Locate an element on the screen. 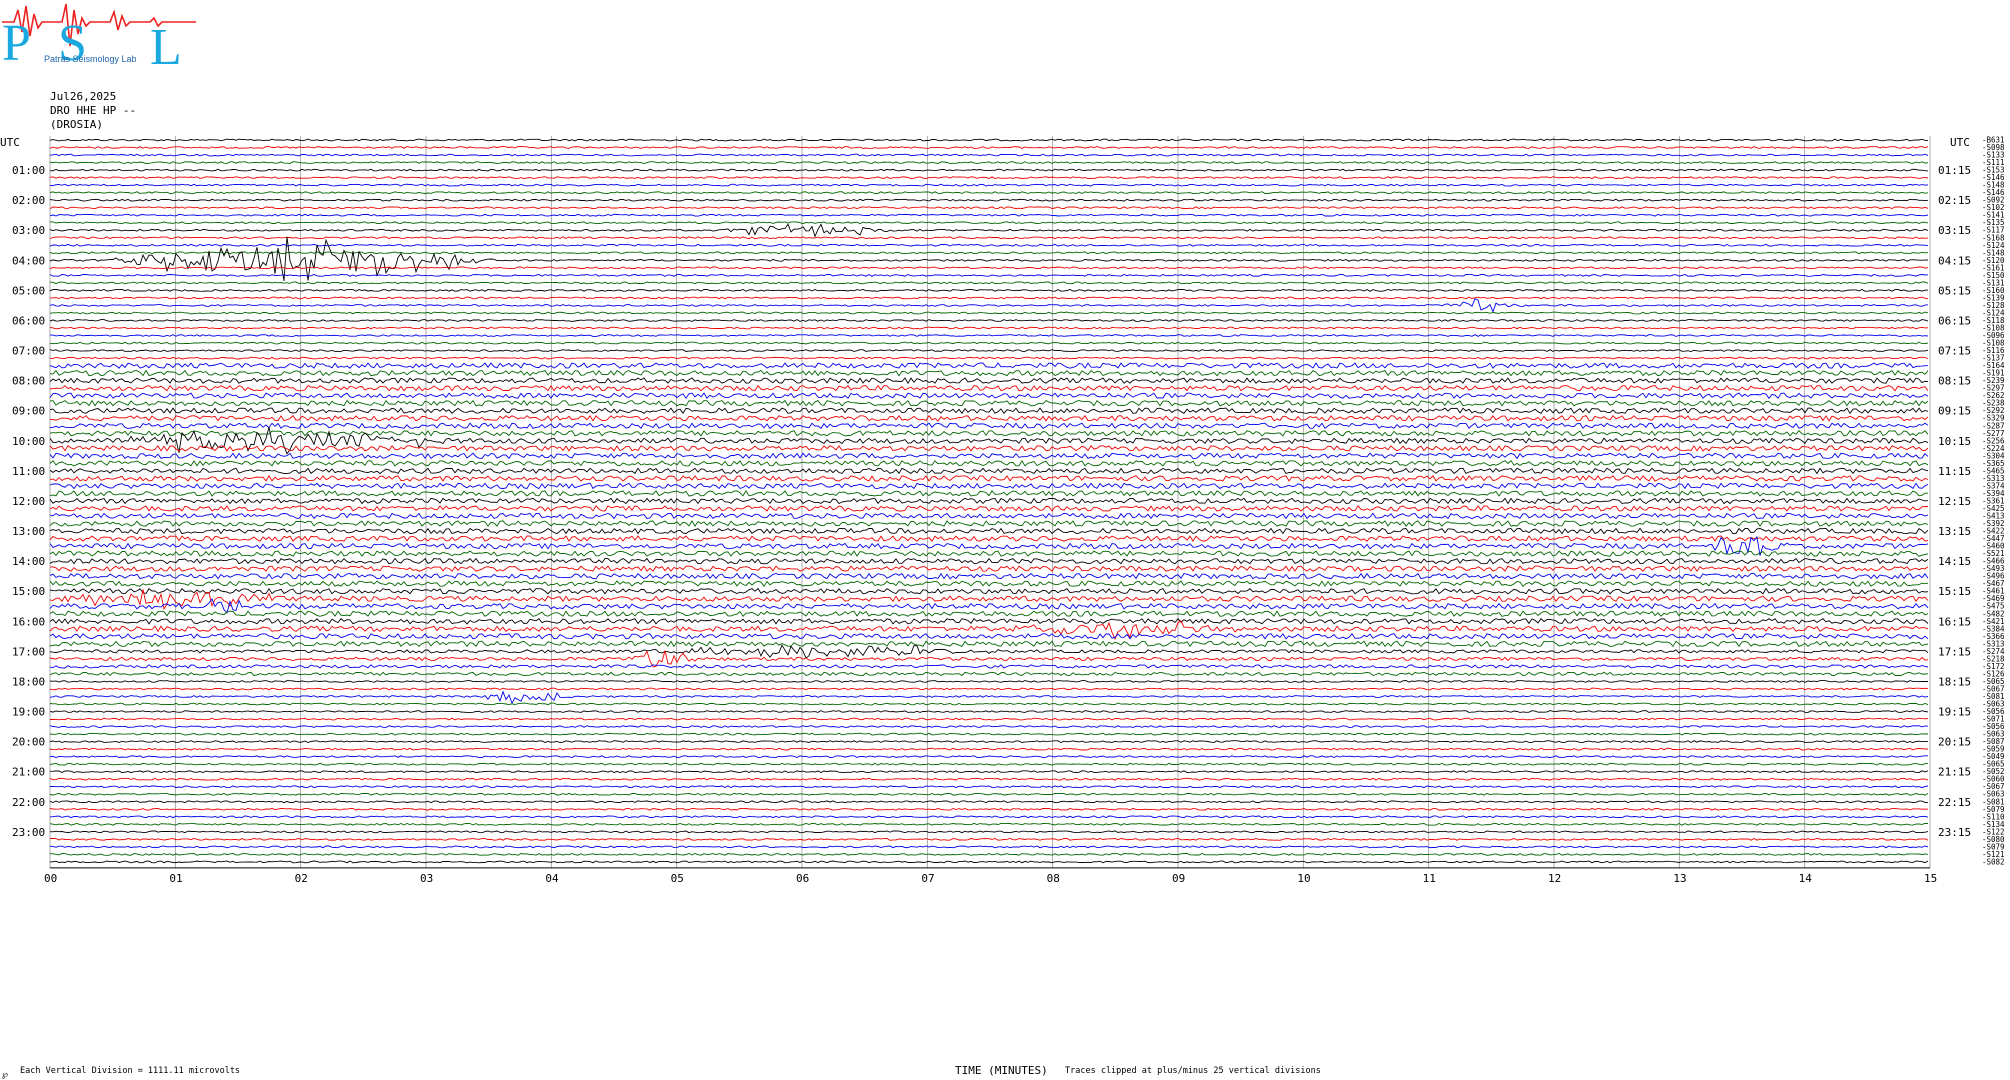  x-tick-label: 14 is located at coordinates (1806, 878).